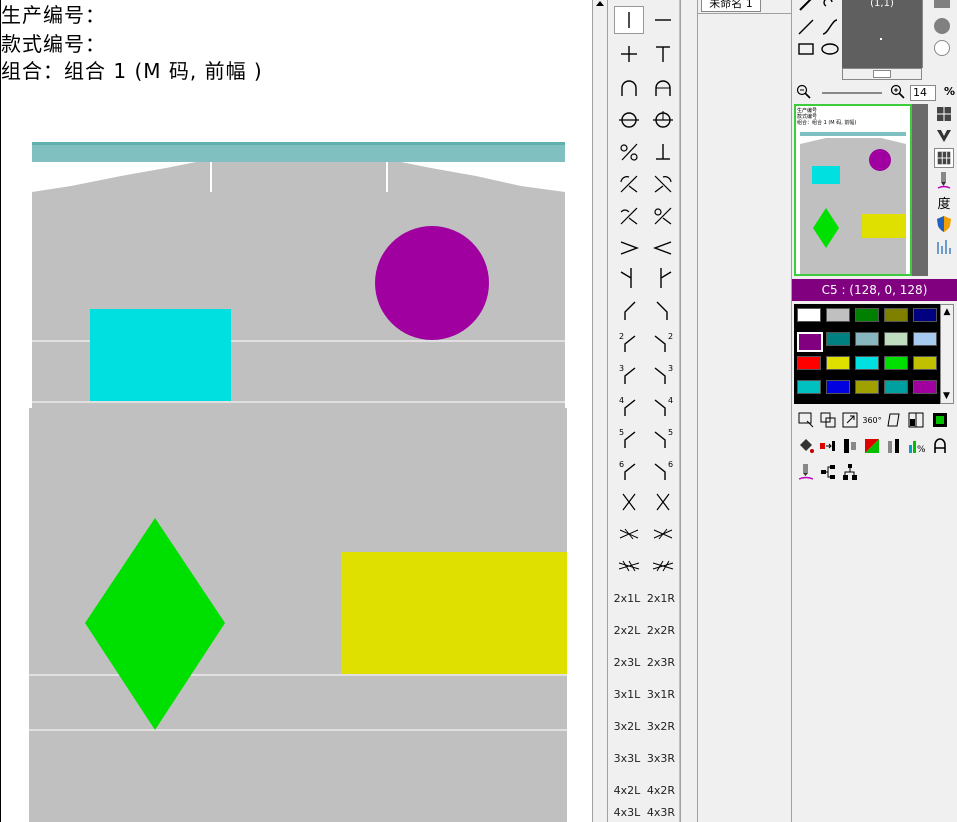 The image size is (957, 822). Describe the element at coordinates (894, 446) in the screenshot. I see `bar-tool` at that location.